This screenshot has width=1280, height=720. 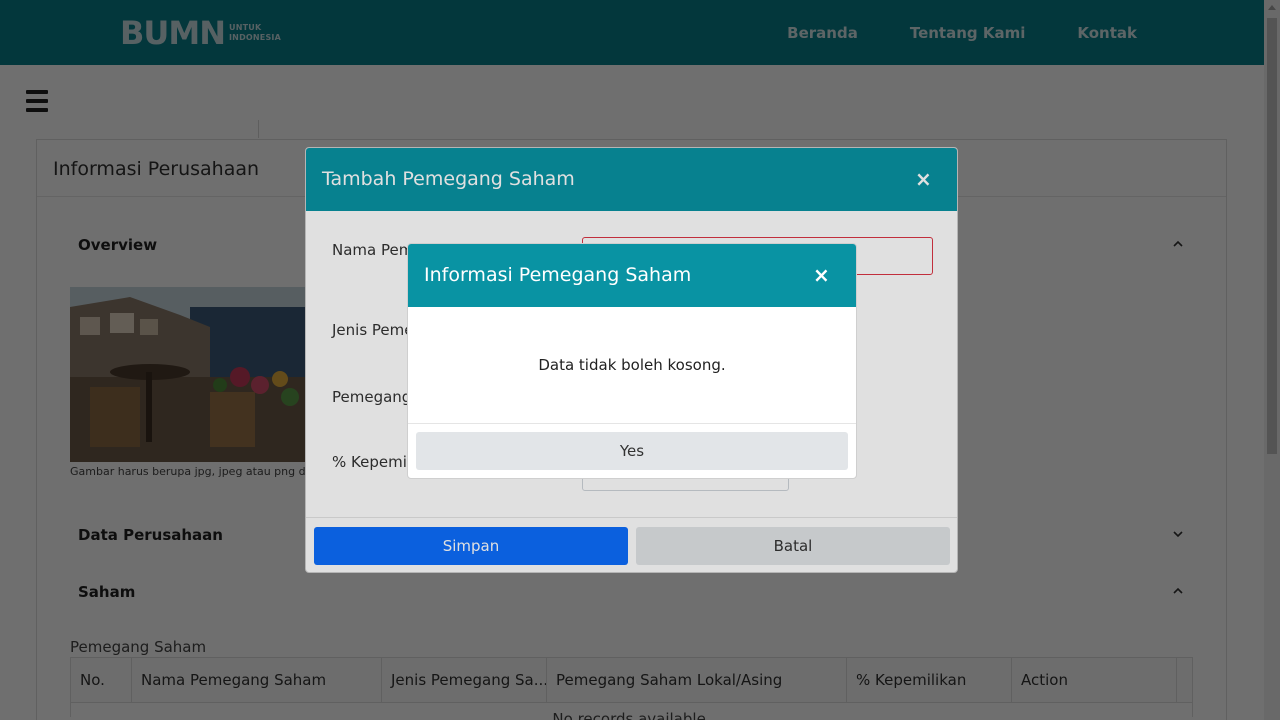 What do you see at coordinates (632, 451) in the screenshot?
I see `yes-button: Yes` at bounding box center [632, 451].